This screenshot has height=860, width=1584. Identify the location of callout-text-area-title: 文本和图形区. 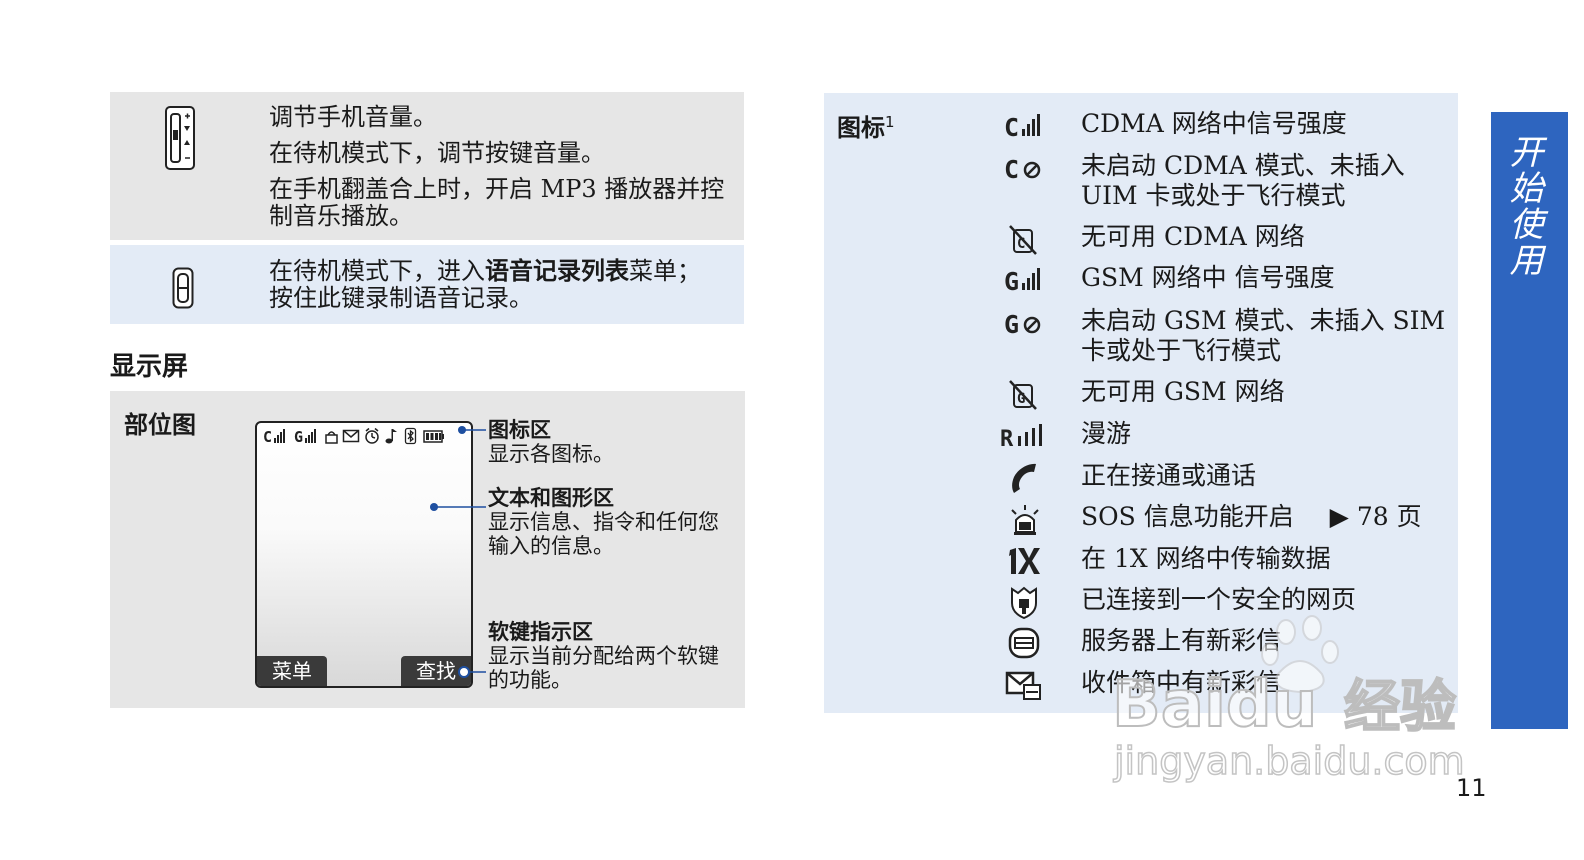
(551, 498).